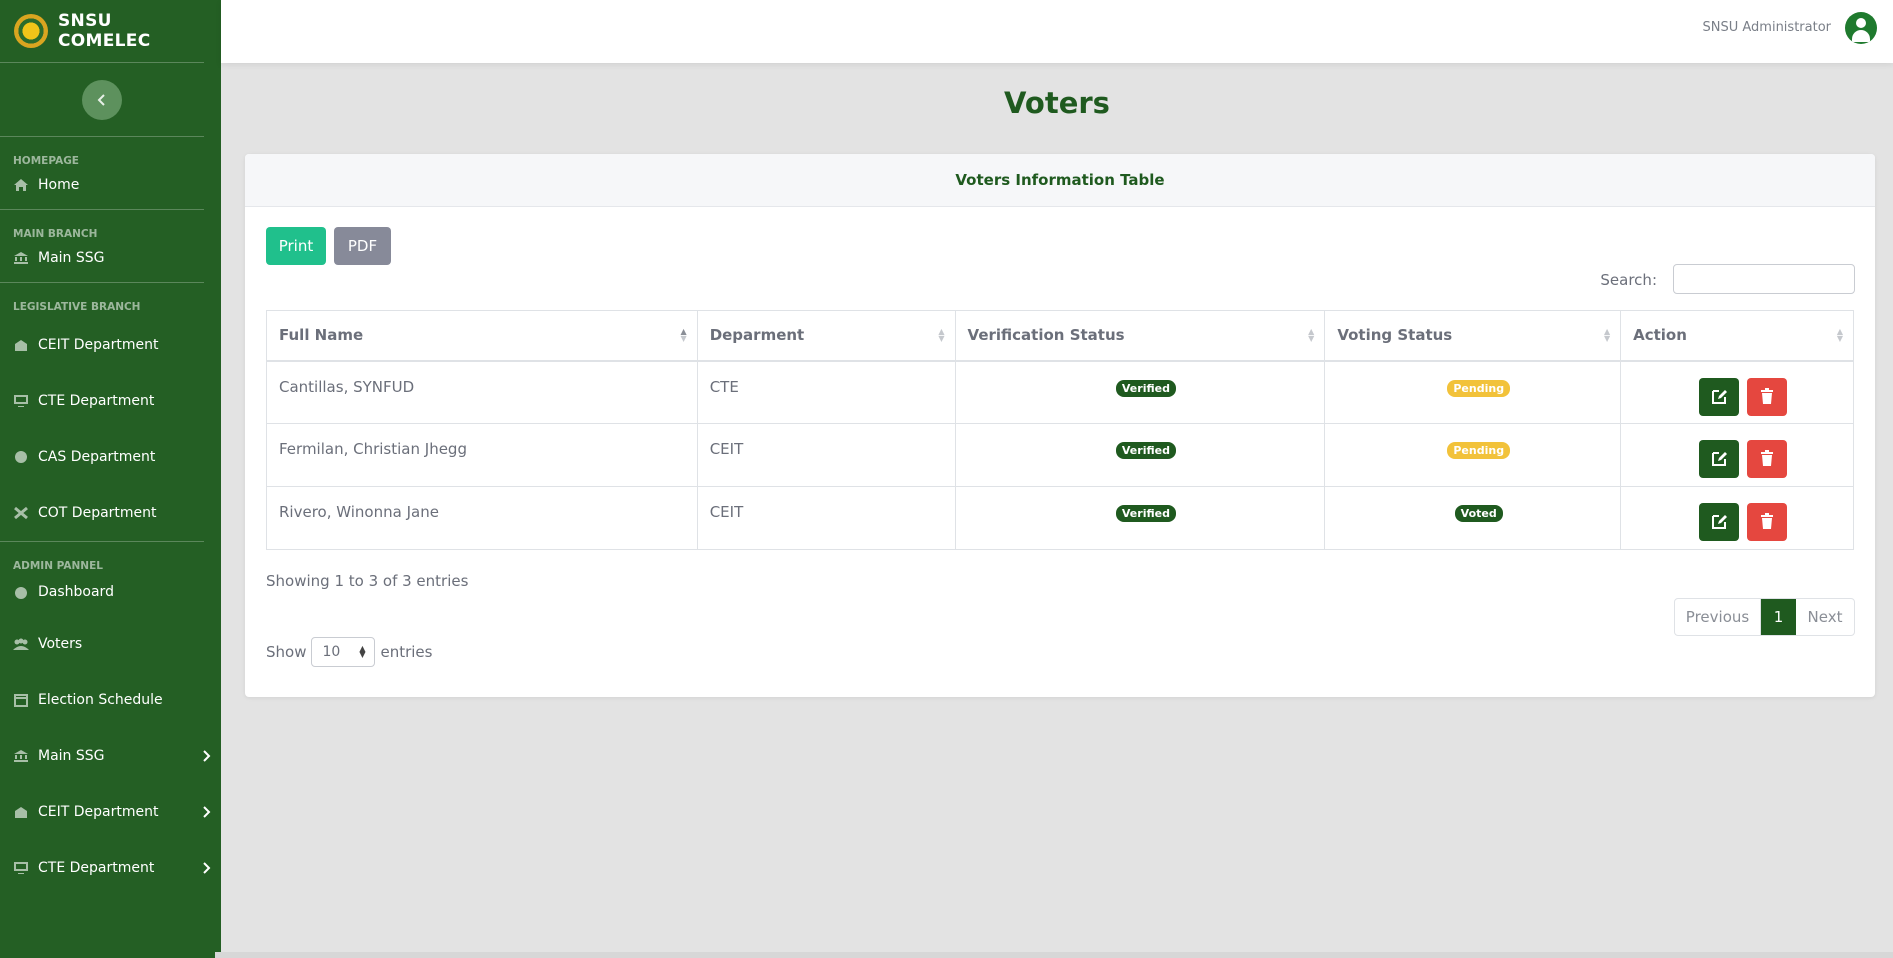 Image resolution: width=1893 pixels, height=958 pixels. I want to click on sidebar-item-main-ssg-menu: Main SSG, so click(112, 756).